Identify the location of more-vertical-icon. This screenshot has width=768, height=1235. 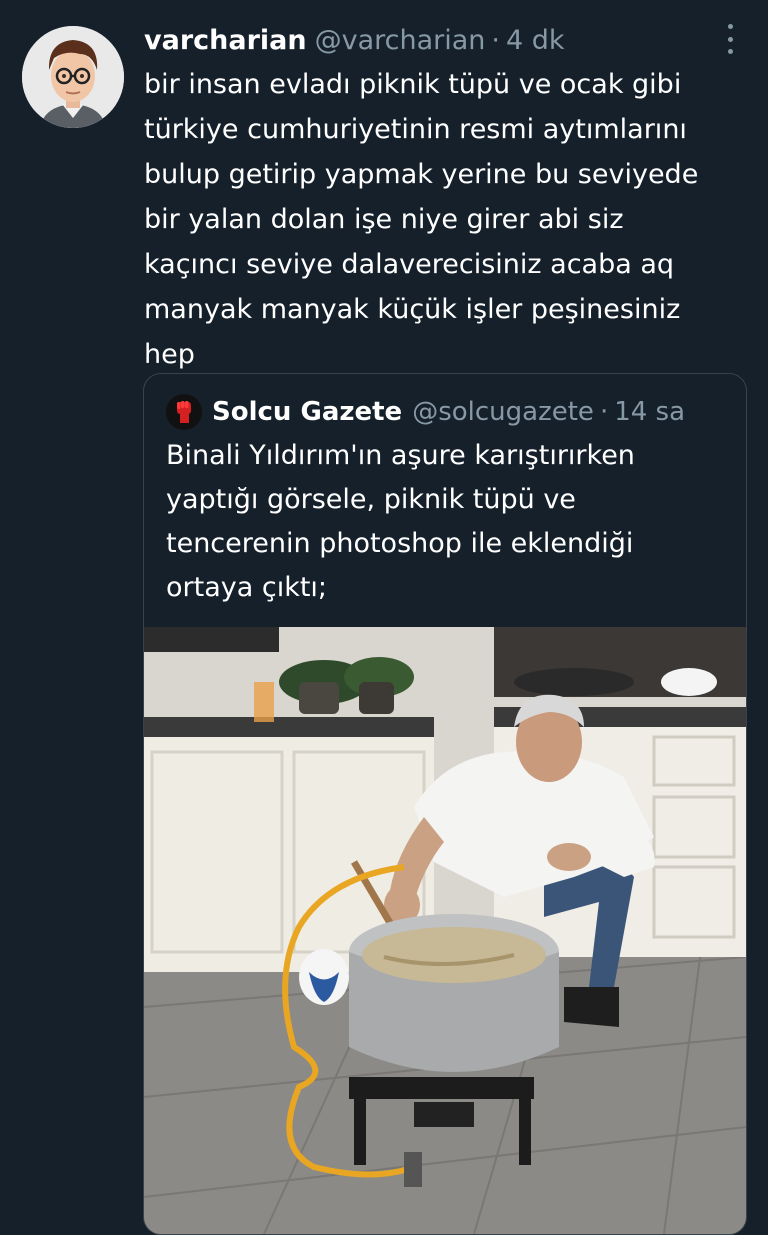
(730, 39).